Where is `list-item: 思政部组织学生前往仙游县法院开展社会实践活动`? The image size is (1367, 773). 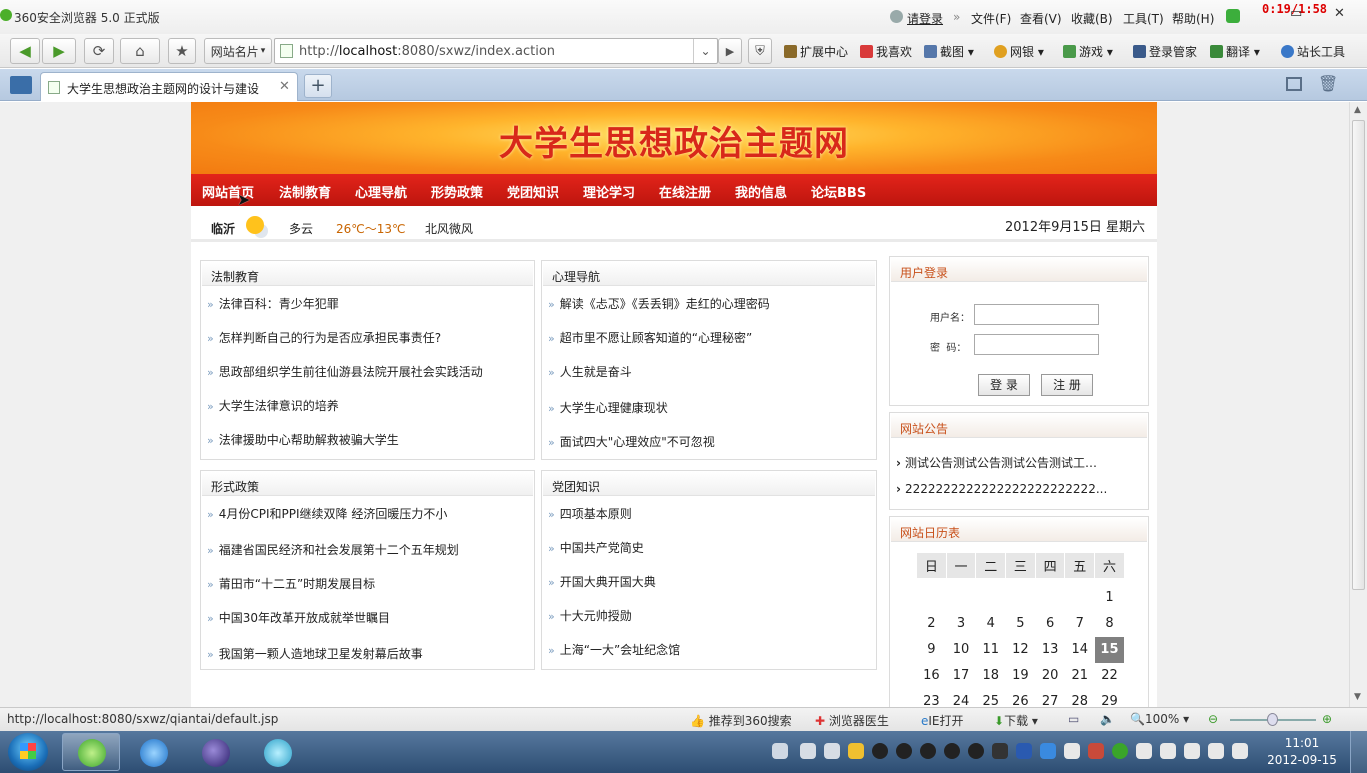 list-item: 思政部组织学生前往仙游县法院开展社会实践活动 is located at coordinates (345, 371).